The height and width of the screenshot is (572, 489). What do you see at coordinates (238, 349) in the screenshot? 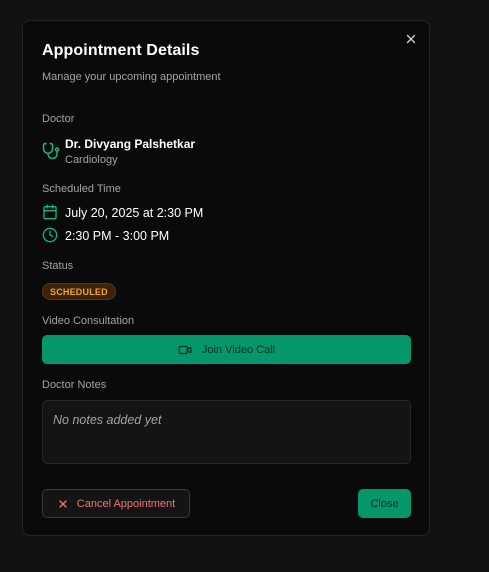
I see `join-video-call-label: Join Video Call` at bounding box center [238, 349].